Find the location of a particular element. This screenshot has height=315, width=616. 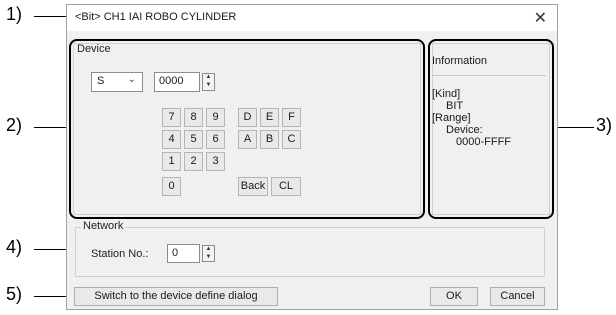

chevron-down-icon: ⌄ is located at coordinates (131, 79).